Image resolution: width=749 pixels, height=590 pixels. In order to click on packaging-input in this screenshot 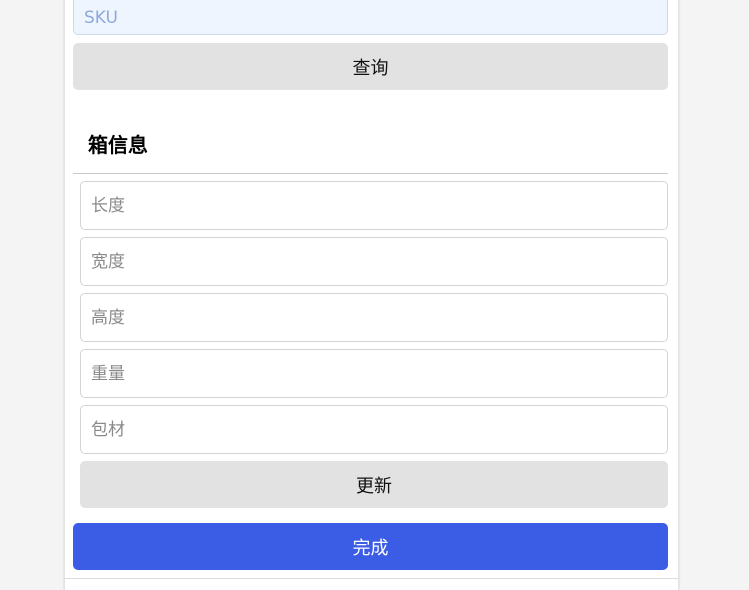, I will do `click(374, 429)`.